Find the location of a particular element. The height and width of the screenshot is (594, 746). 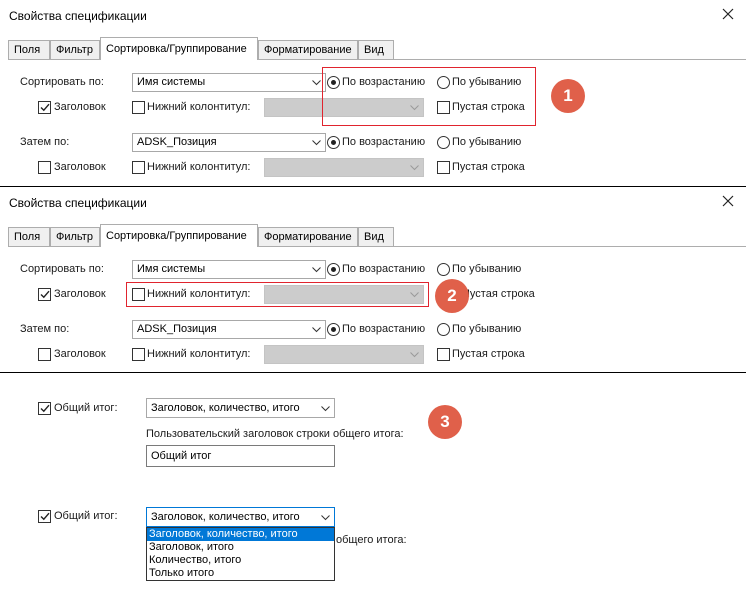

ascending-radio is located at coordinates (333, 269).